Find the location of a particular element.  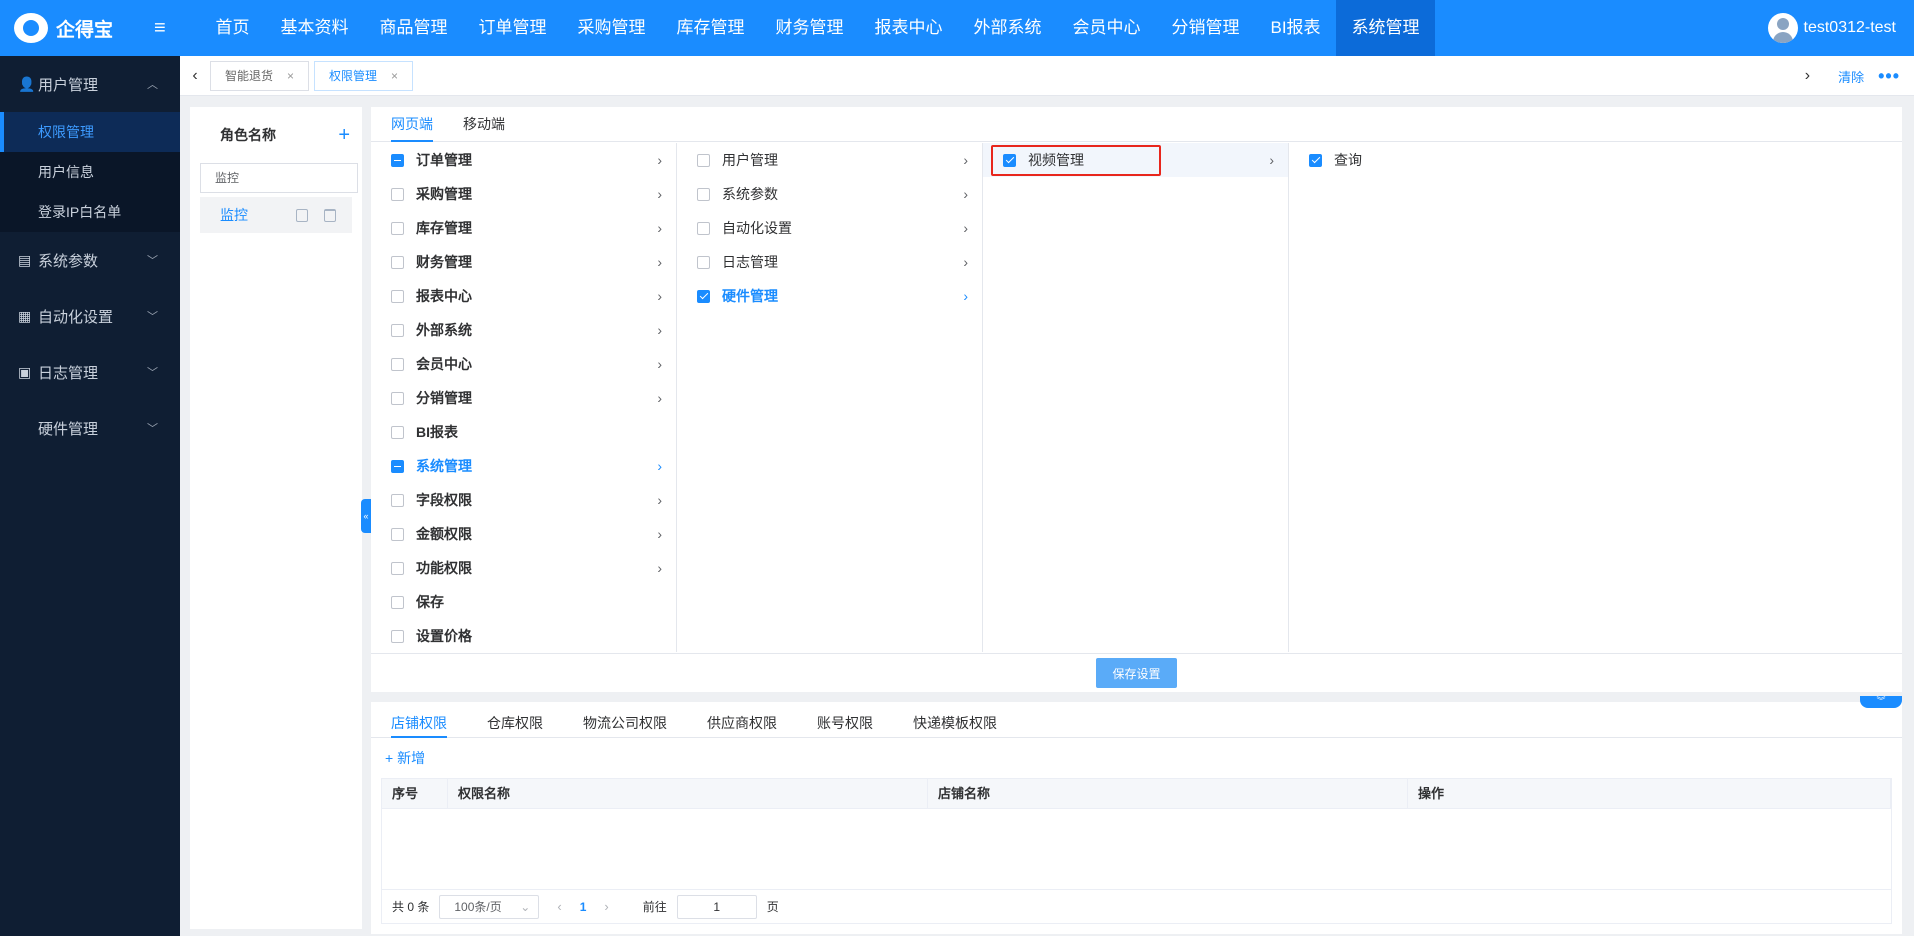

permission-item: 查询 is located at coordinates (1595, 160).